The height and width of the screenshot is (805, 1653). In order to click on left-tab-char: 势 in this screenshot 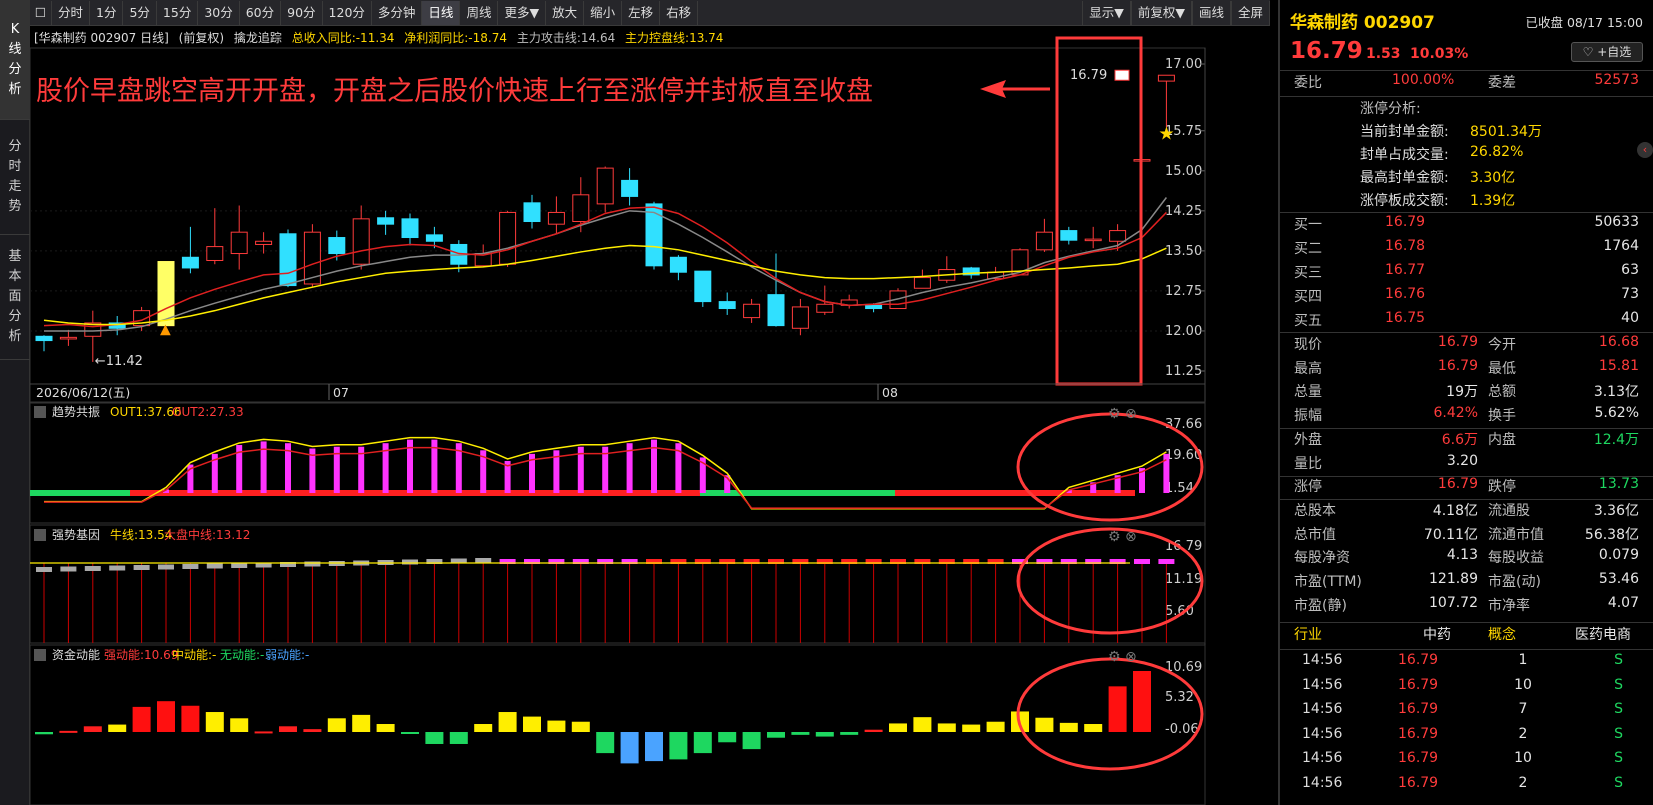, I will do `click(15, 206)`.